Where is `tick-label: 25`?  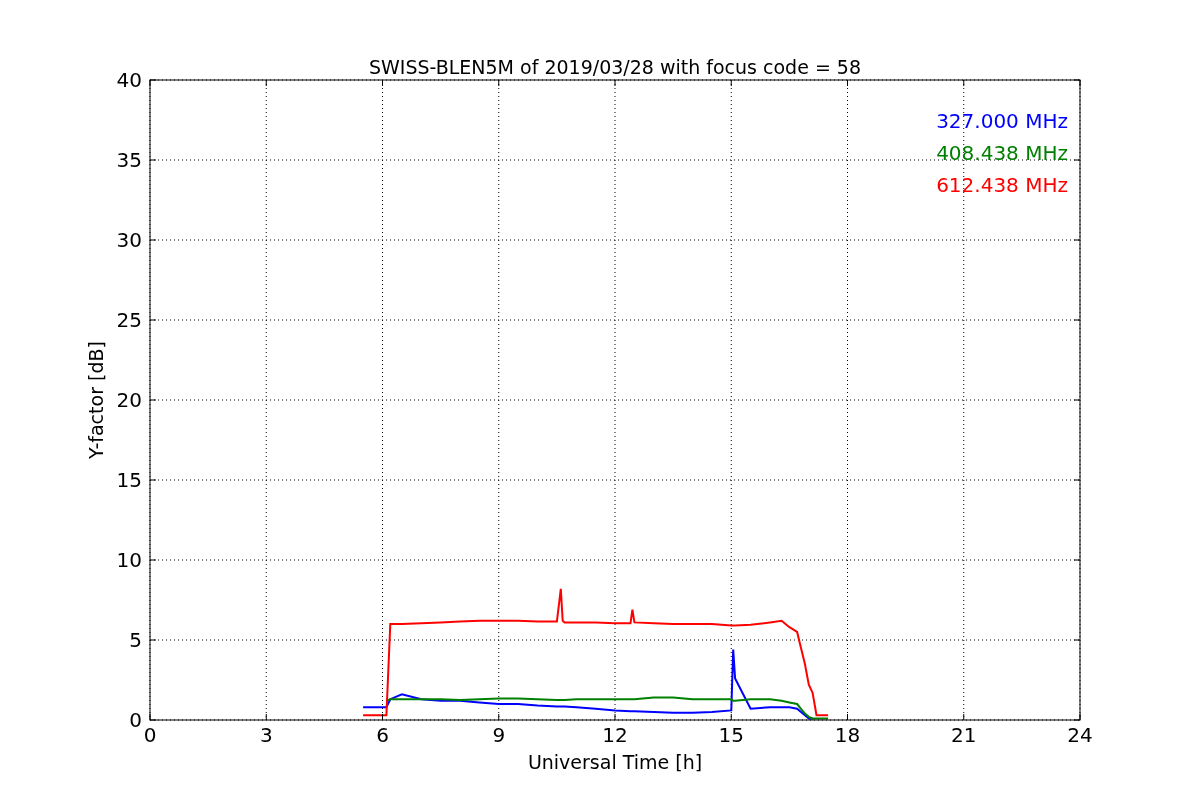
tick-label: 25 is located at coordinates (129, 320).